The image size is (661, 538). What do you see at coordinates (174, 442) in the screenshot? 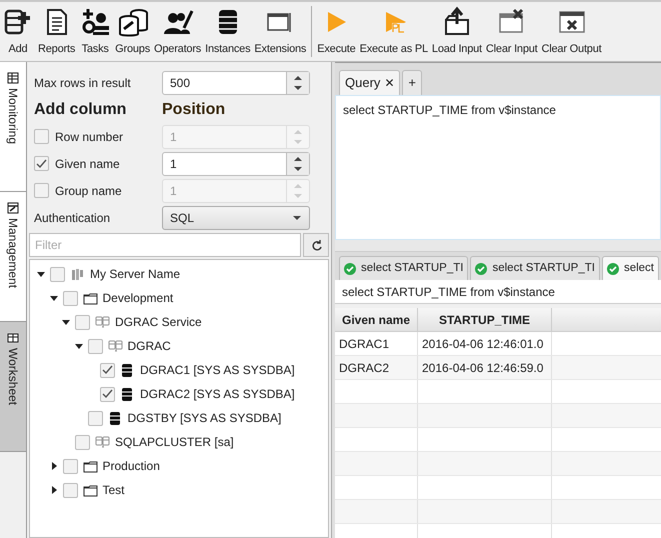
I see `tree-item-label: SQLAPCLUSTER [sa]` at bounding box center [174, 442].